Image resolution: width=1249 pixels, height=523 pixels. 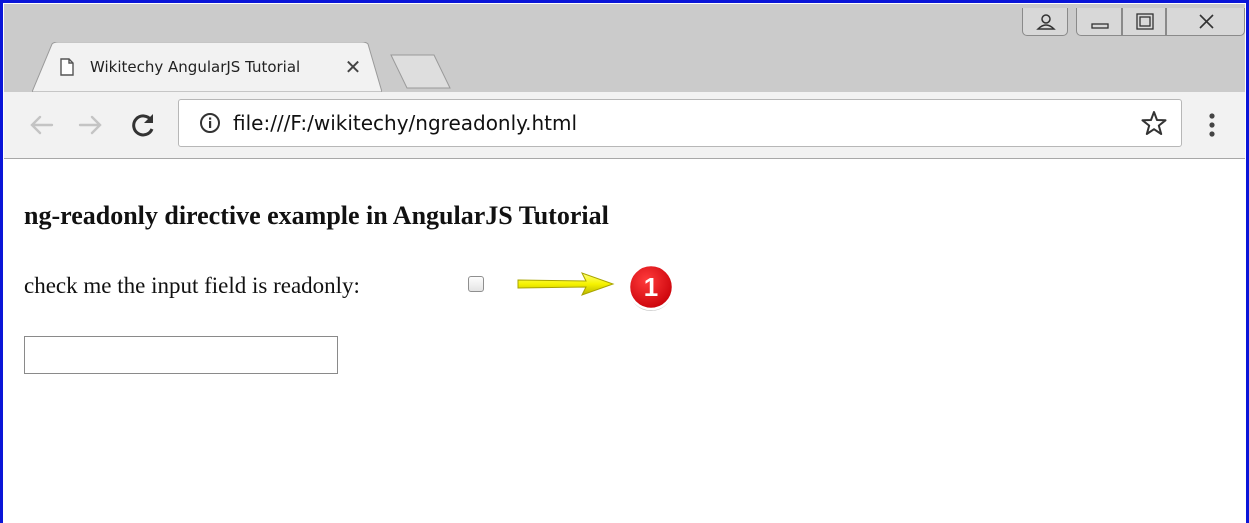 I want to click on browser-toolbar: file:///F:/wikitechy/ngreadonly.html, so click(x=624, y=125).